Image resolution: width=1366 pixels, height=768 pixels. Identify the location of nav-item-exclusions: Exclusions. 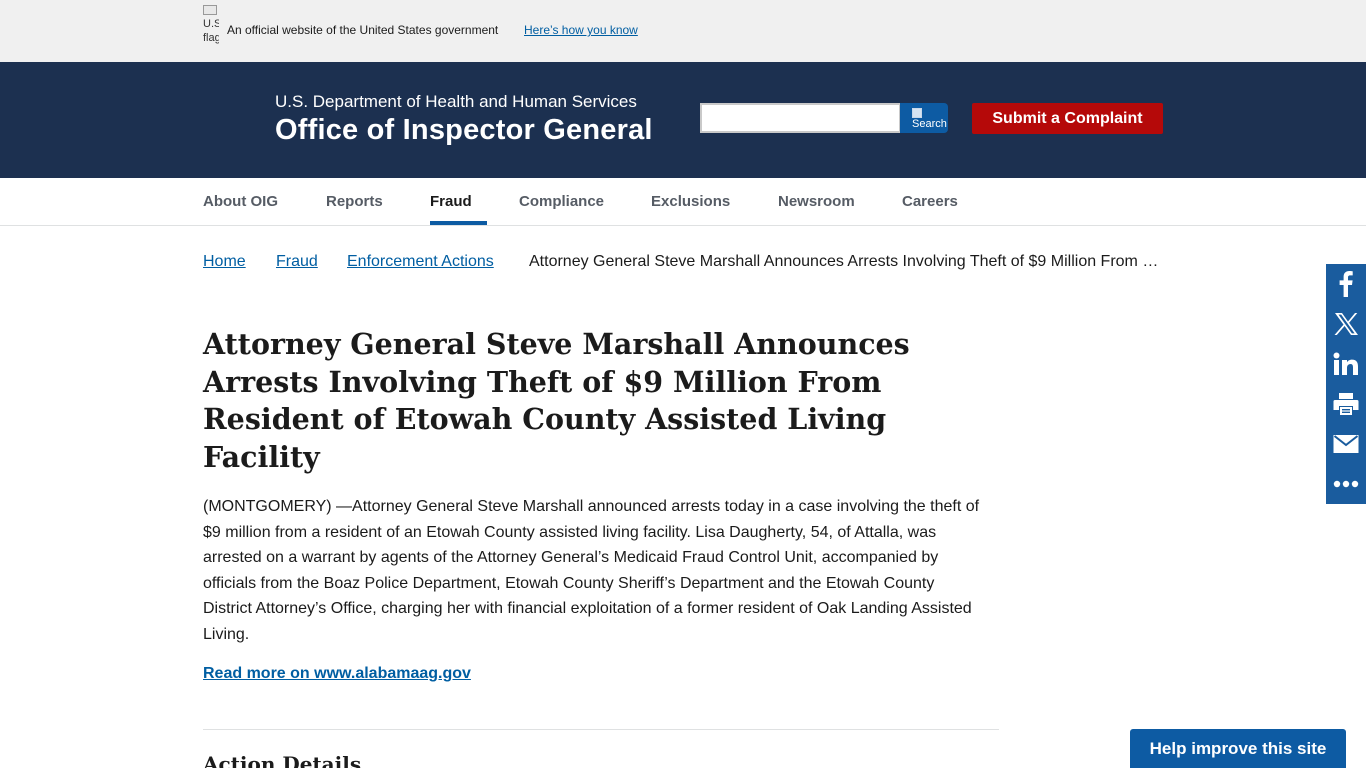
(690, 201).